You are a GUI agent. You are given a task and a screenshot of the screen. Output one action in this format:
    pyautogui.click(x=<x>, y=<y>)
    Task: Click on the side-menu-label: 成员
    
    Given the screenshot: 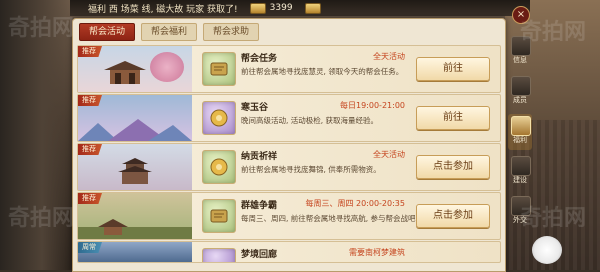 What is the action you would take?
    pyautogui.click(x=520, y=100)
    